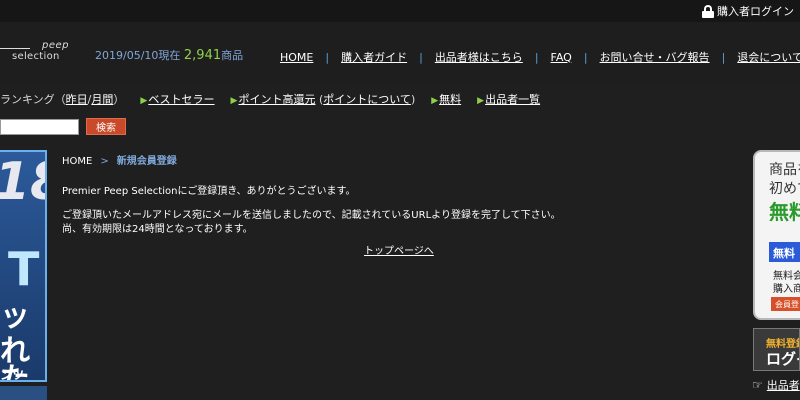 The image size is (800, 400). Describe the element at coordinates (62, 99) in the screenshot. I see `ranking-group: ランキング（昨日/月間）` at that location.